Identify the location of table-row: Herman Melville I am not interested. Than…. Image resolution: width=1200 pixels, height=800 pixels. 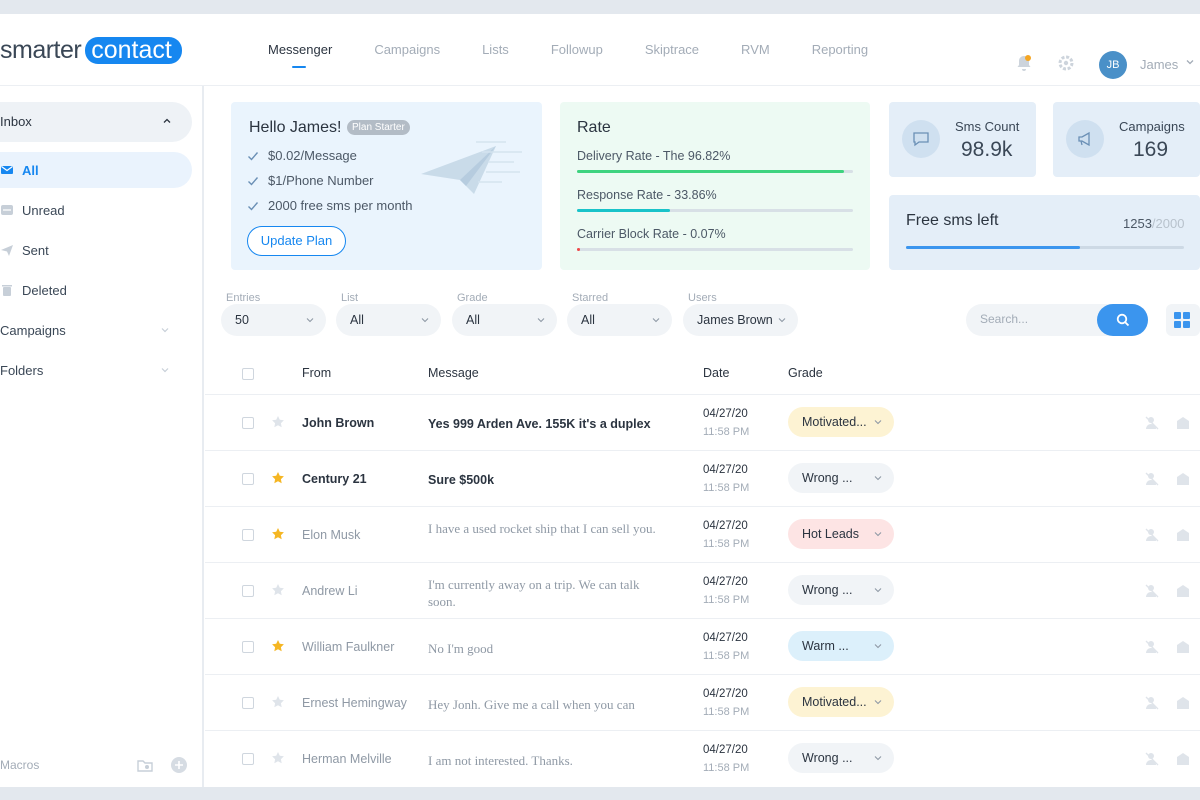
(702, 758).